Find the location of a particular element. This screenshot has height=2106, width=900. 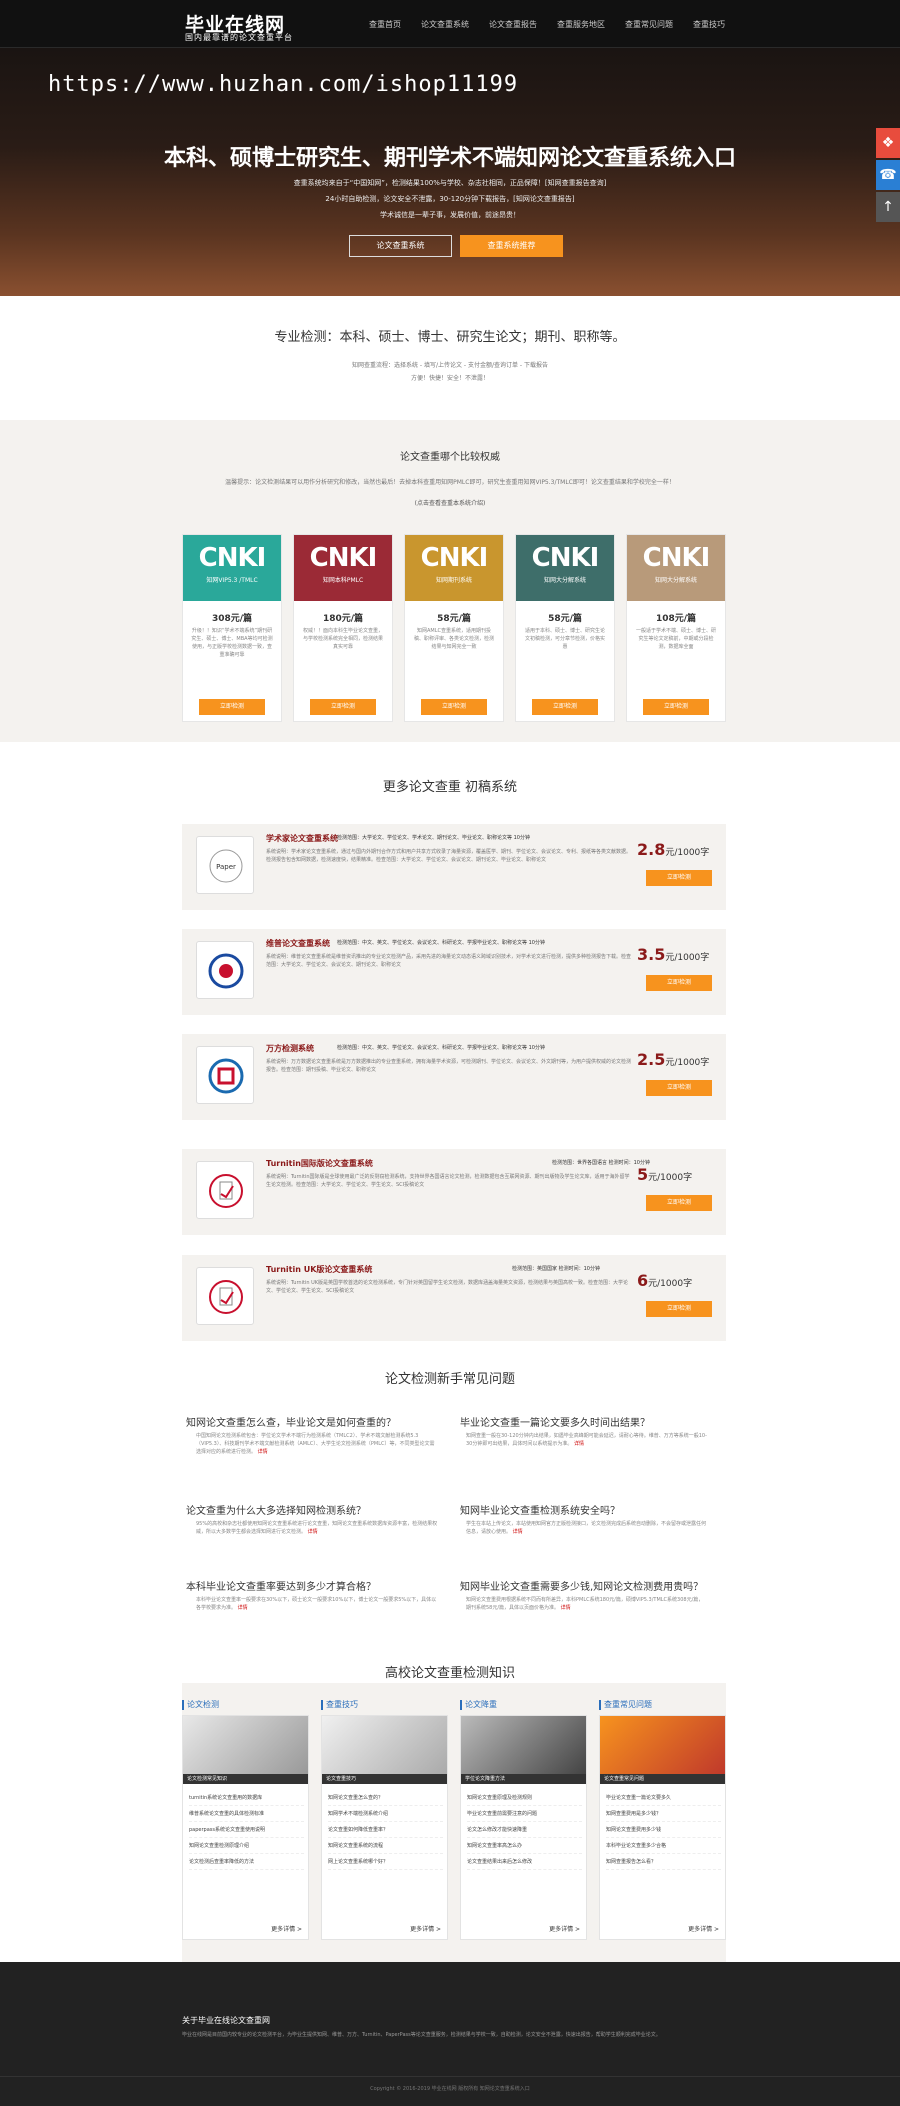

product-card-caption: 知网大分解系统 is located at coordinates (564, 580).